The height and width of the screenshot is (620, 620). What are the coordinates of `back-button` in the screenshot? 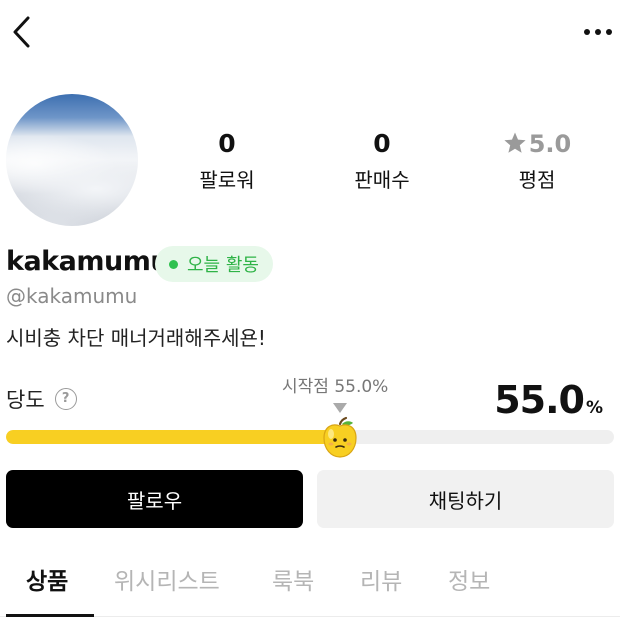 It's located at (24, 32).